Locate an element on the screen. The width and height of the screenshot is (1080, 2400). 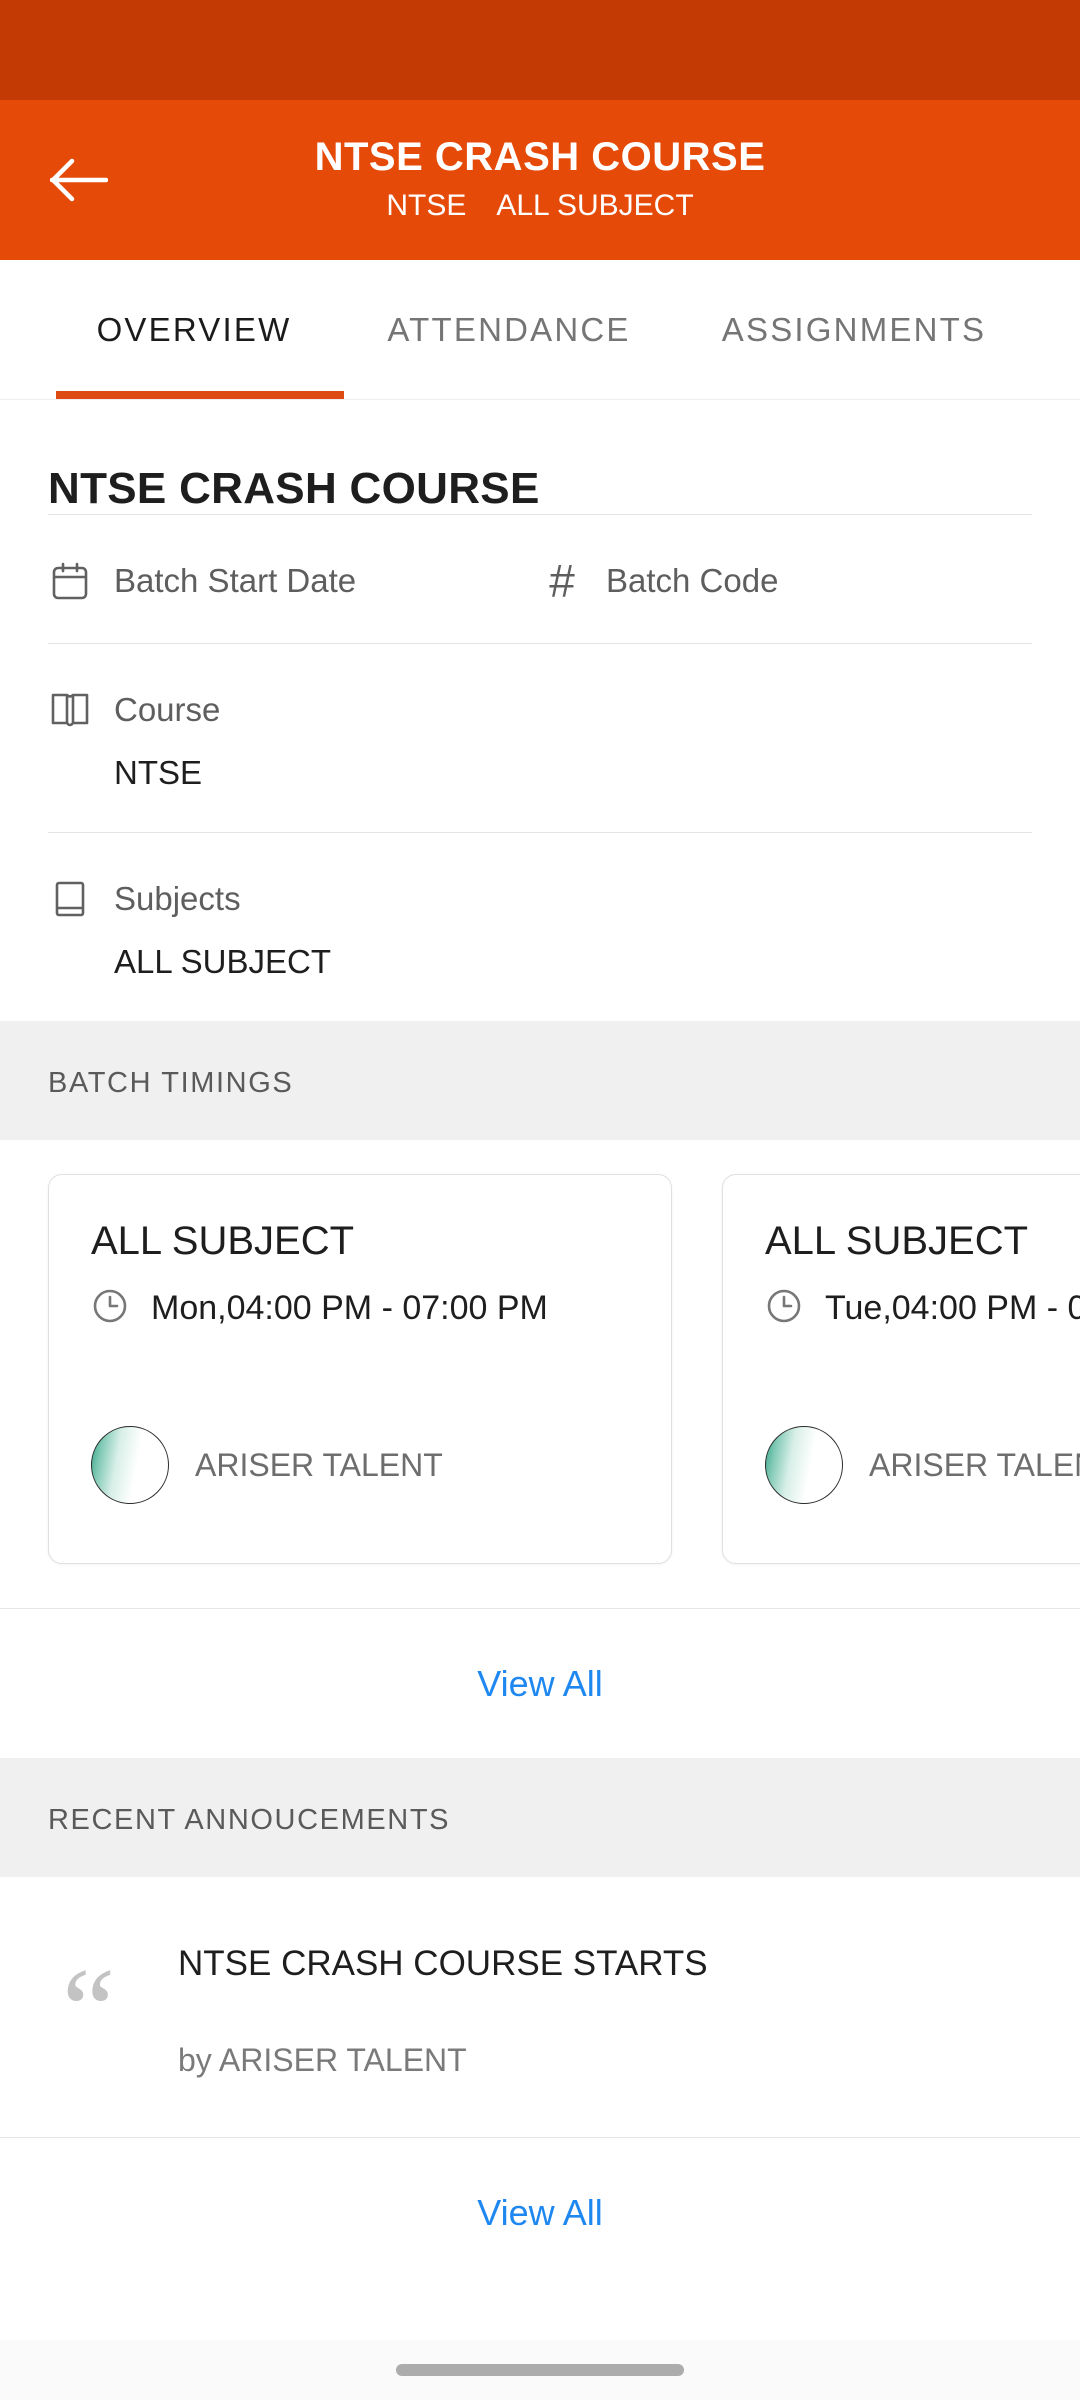
info-row-course: Course NTSE is located at coordinates (540, 738).